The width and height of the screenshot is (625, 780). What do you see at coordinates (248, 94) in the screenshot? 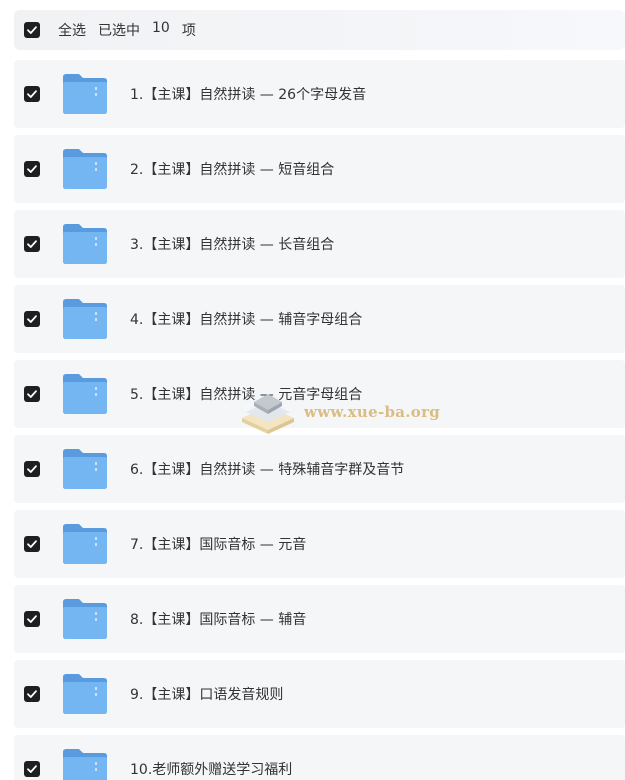
I see `item-label: 1.【主课】自然拼读 — 26个字母发音` at bounding box center [248, 94].